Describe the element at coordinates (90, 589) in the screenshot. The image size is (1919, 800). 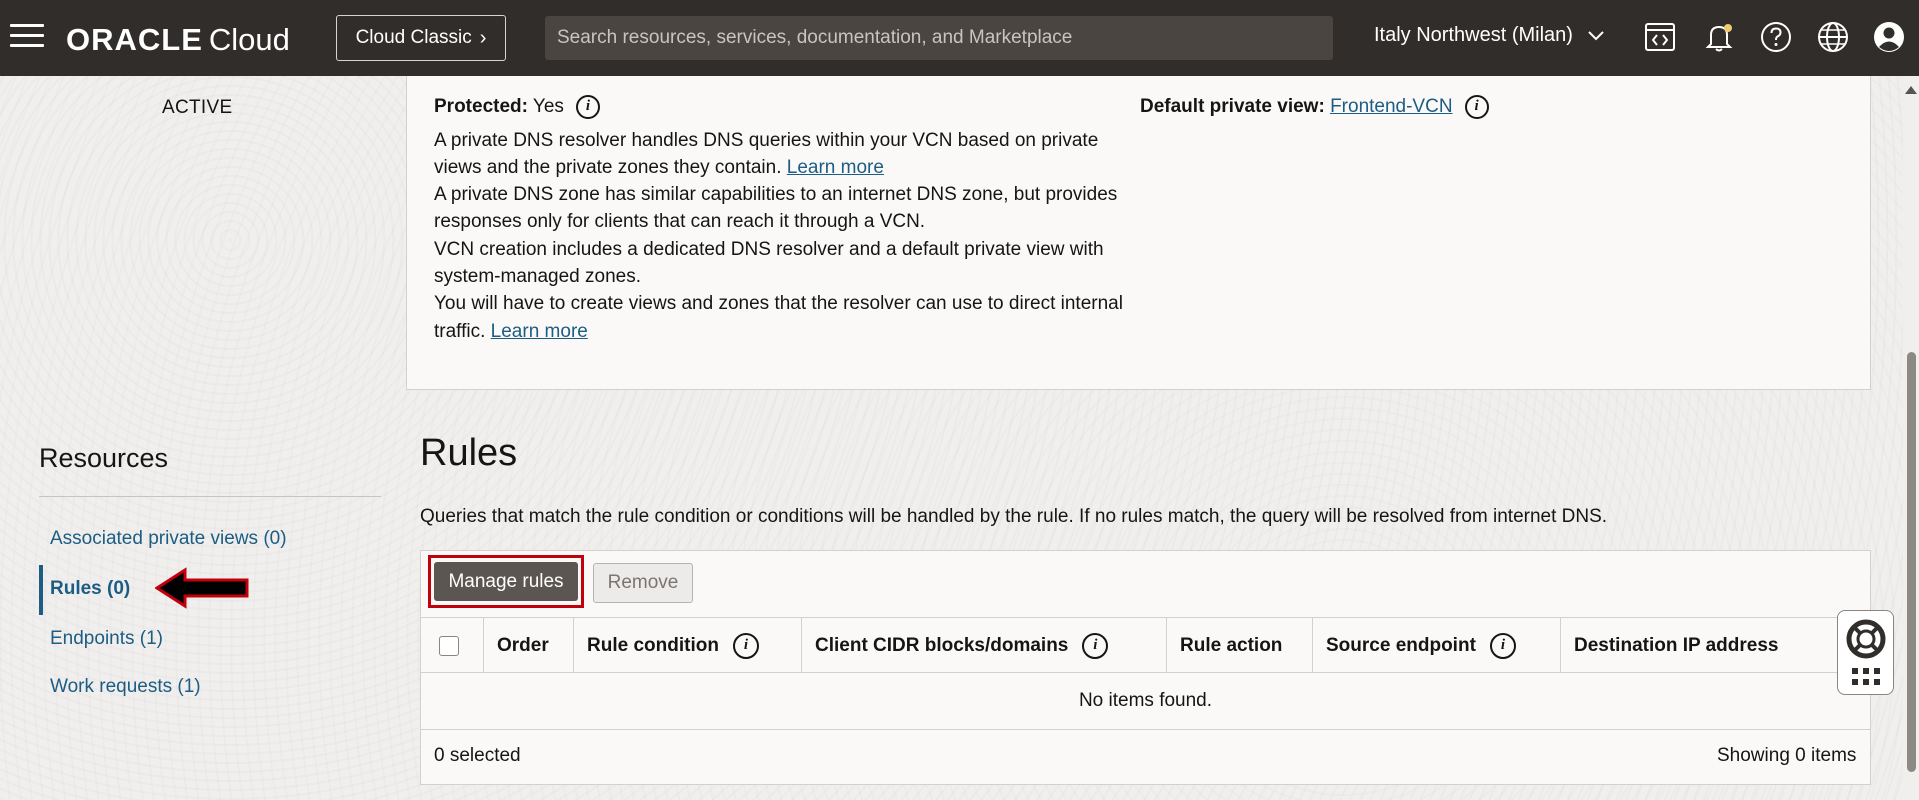
I see `resource-link-rules: Rules (0)` at that location.